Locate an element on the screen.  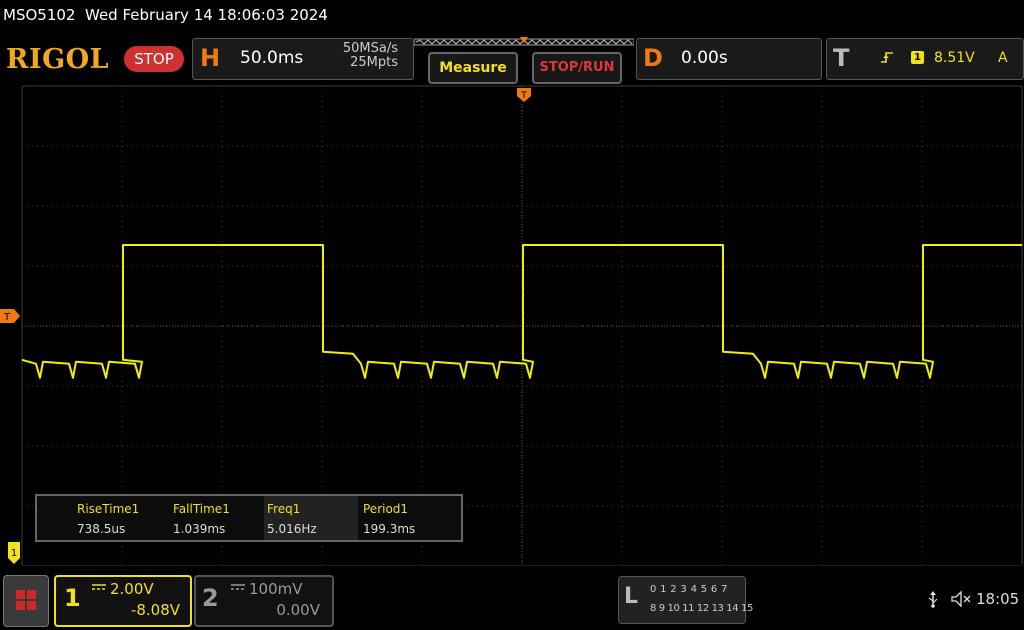
horizontal-letter: H is located at coordinates (210, 58).